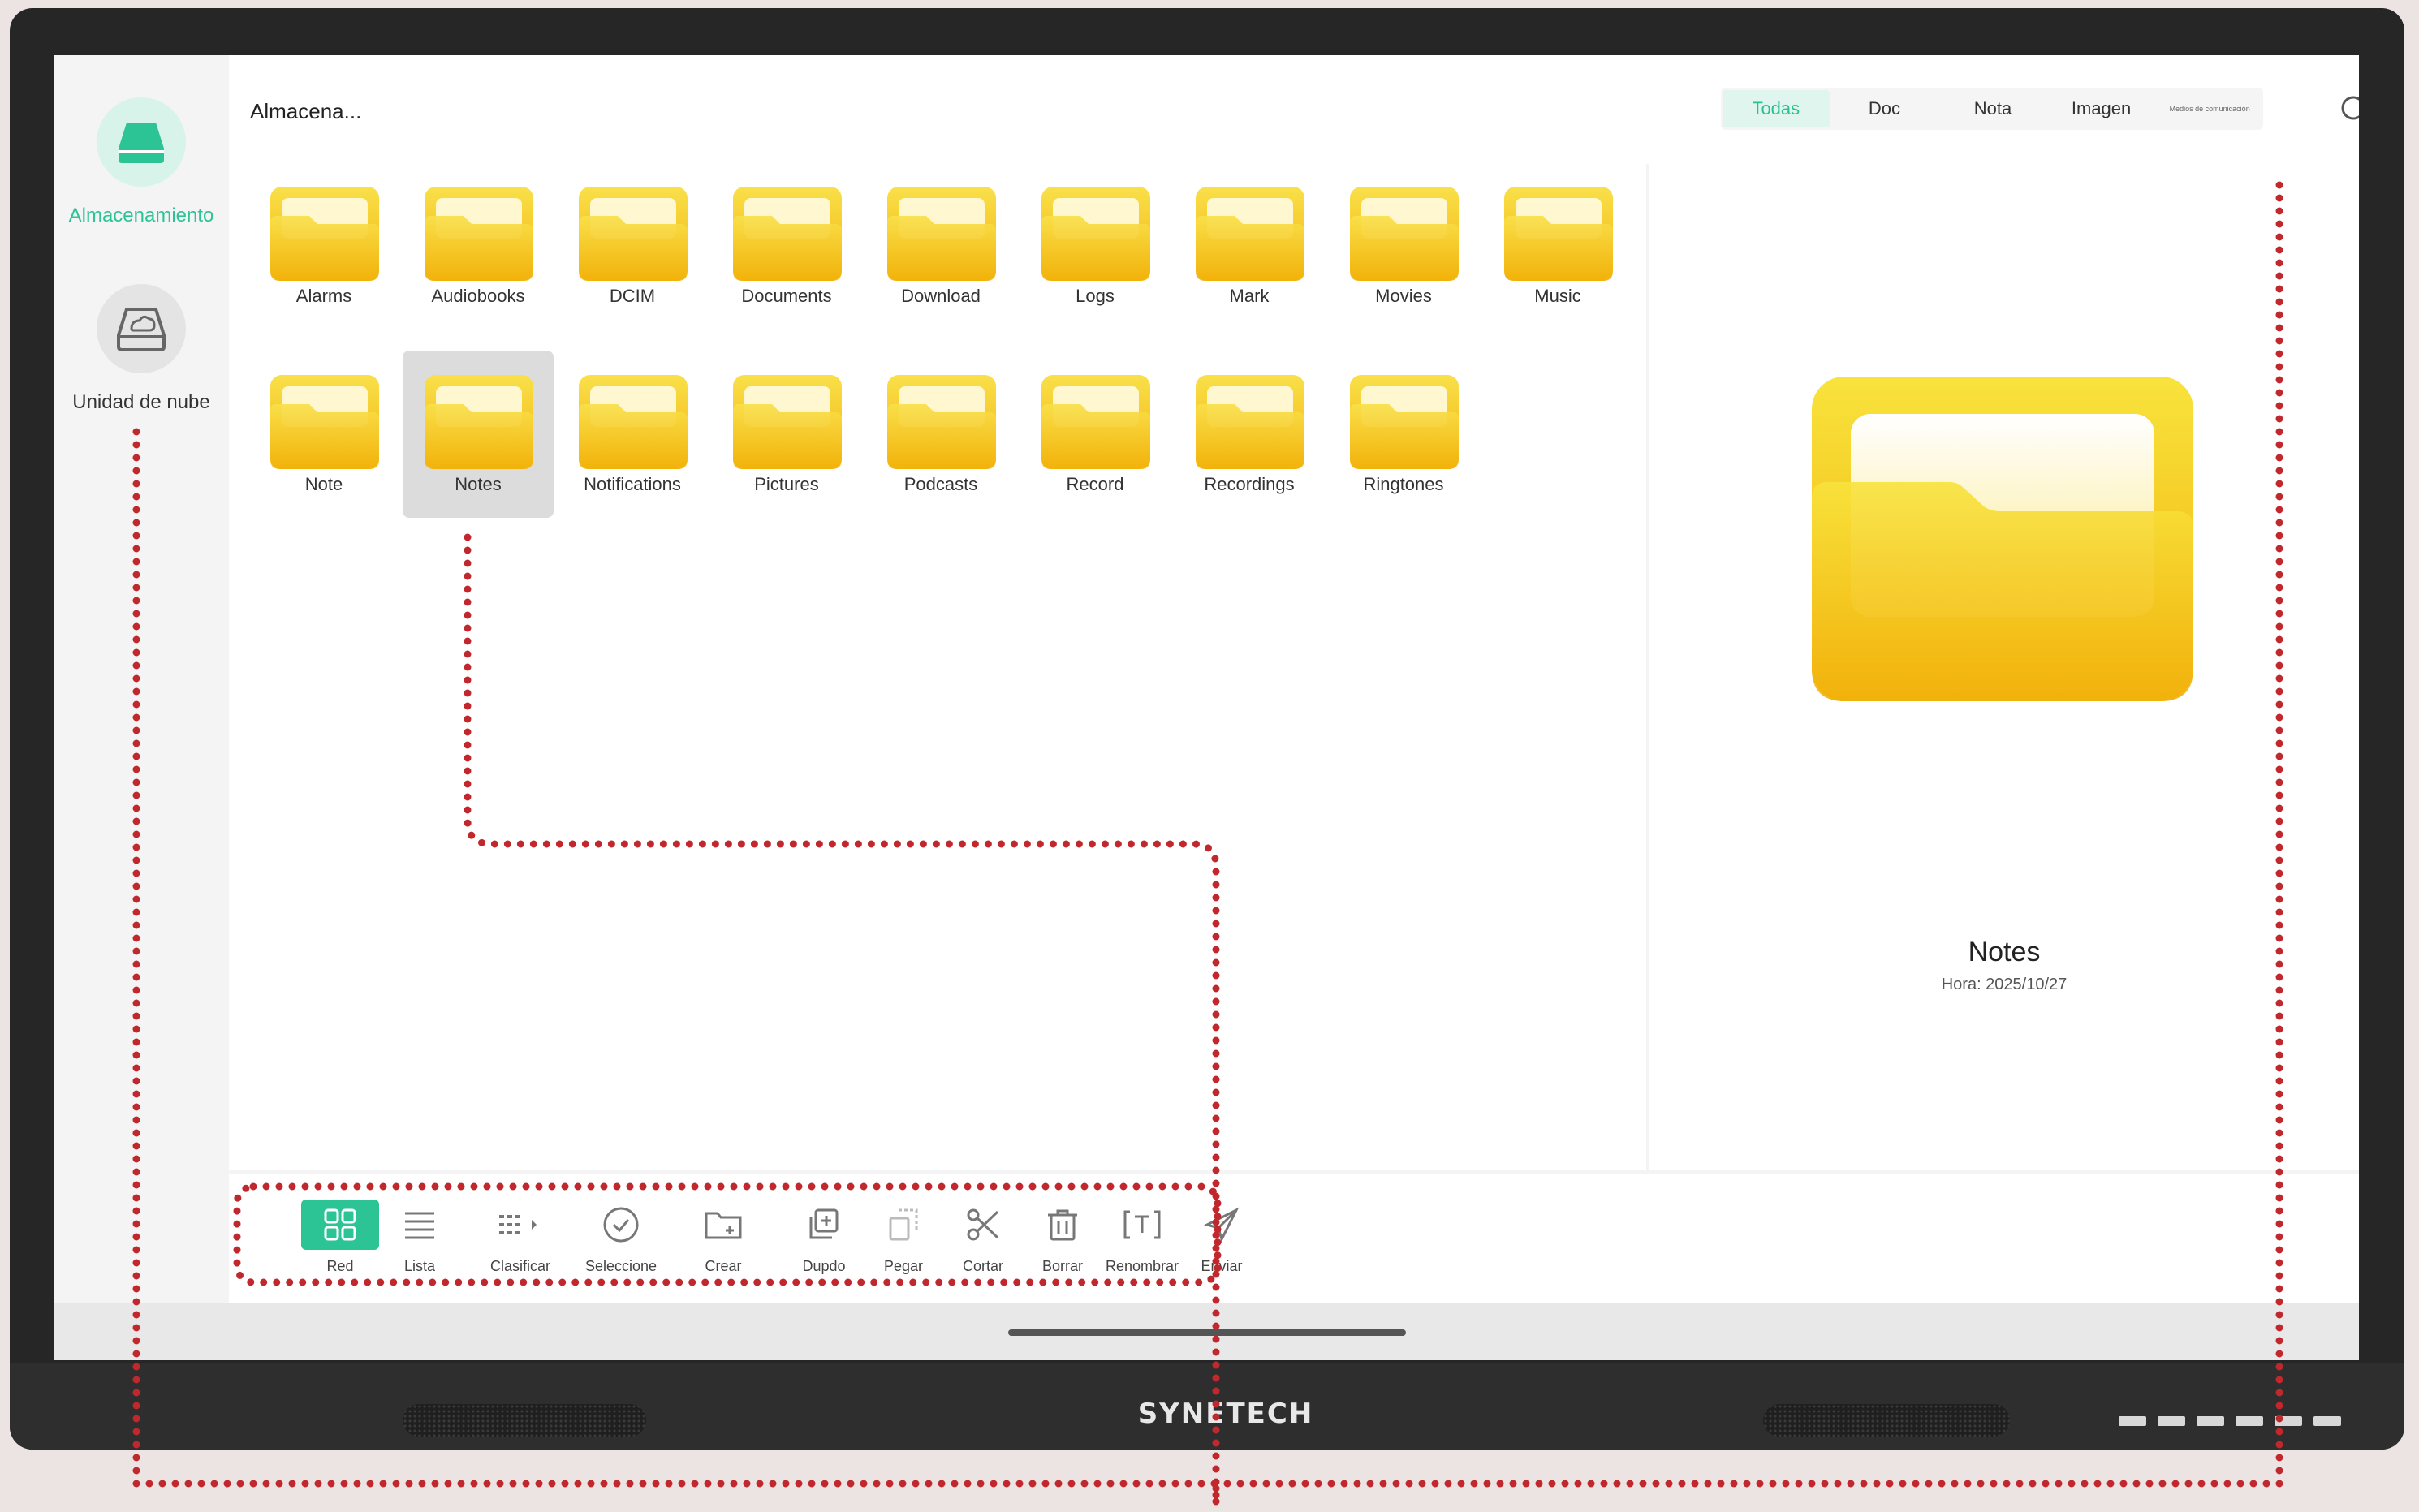  Describe the element at coordinates (520, 1238) in the screenshot. I see `sort-button: Clasificar` at that location.